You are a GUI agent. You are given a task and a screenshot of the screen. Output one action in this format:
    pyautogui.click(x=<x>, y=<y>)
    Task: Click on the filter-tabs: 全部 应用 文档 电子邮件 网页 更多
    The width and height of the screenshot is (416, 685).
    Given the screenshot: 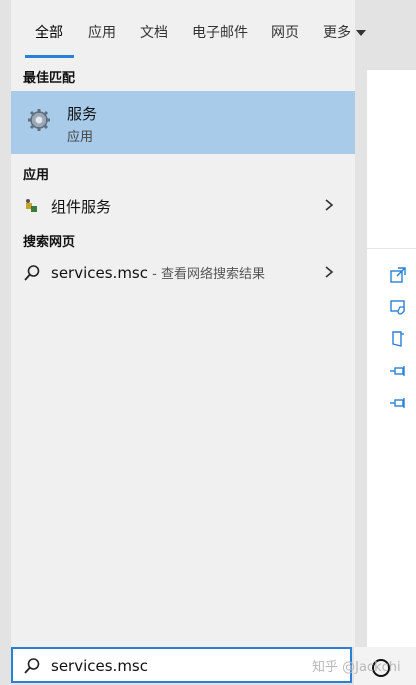 What is the action you would take?
    pyautogui.click(x=188, y=30)
    